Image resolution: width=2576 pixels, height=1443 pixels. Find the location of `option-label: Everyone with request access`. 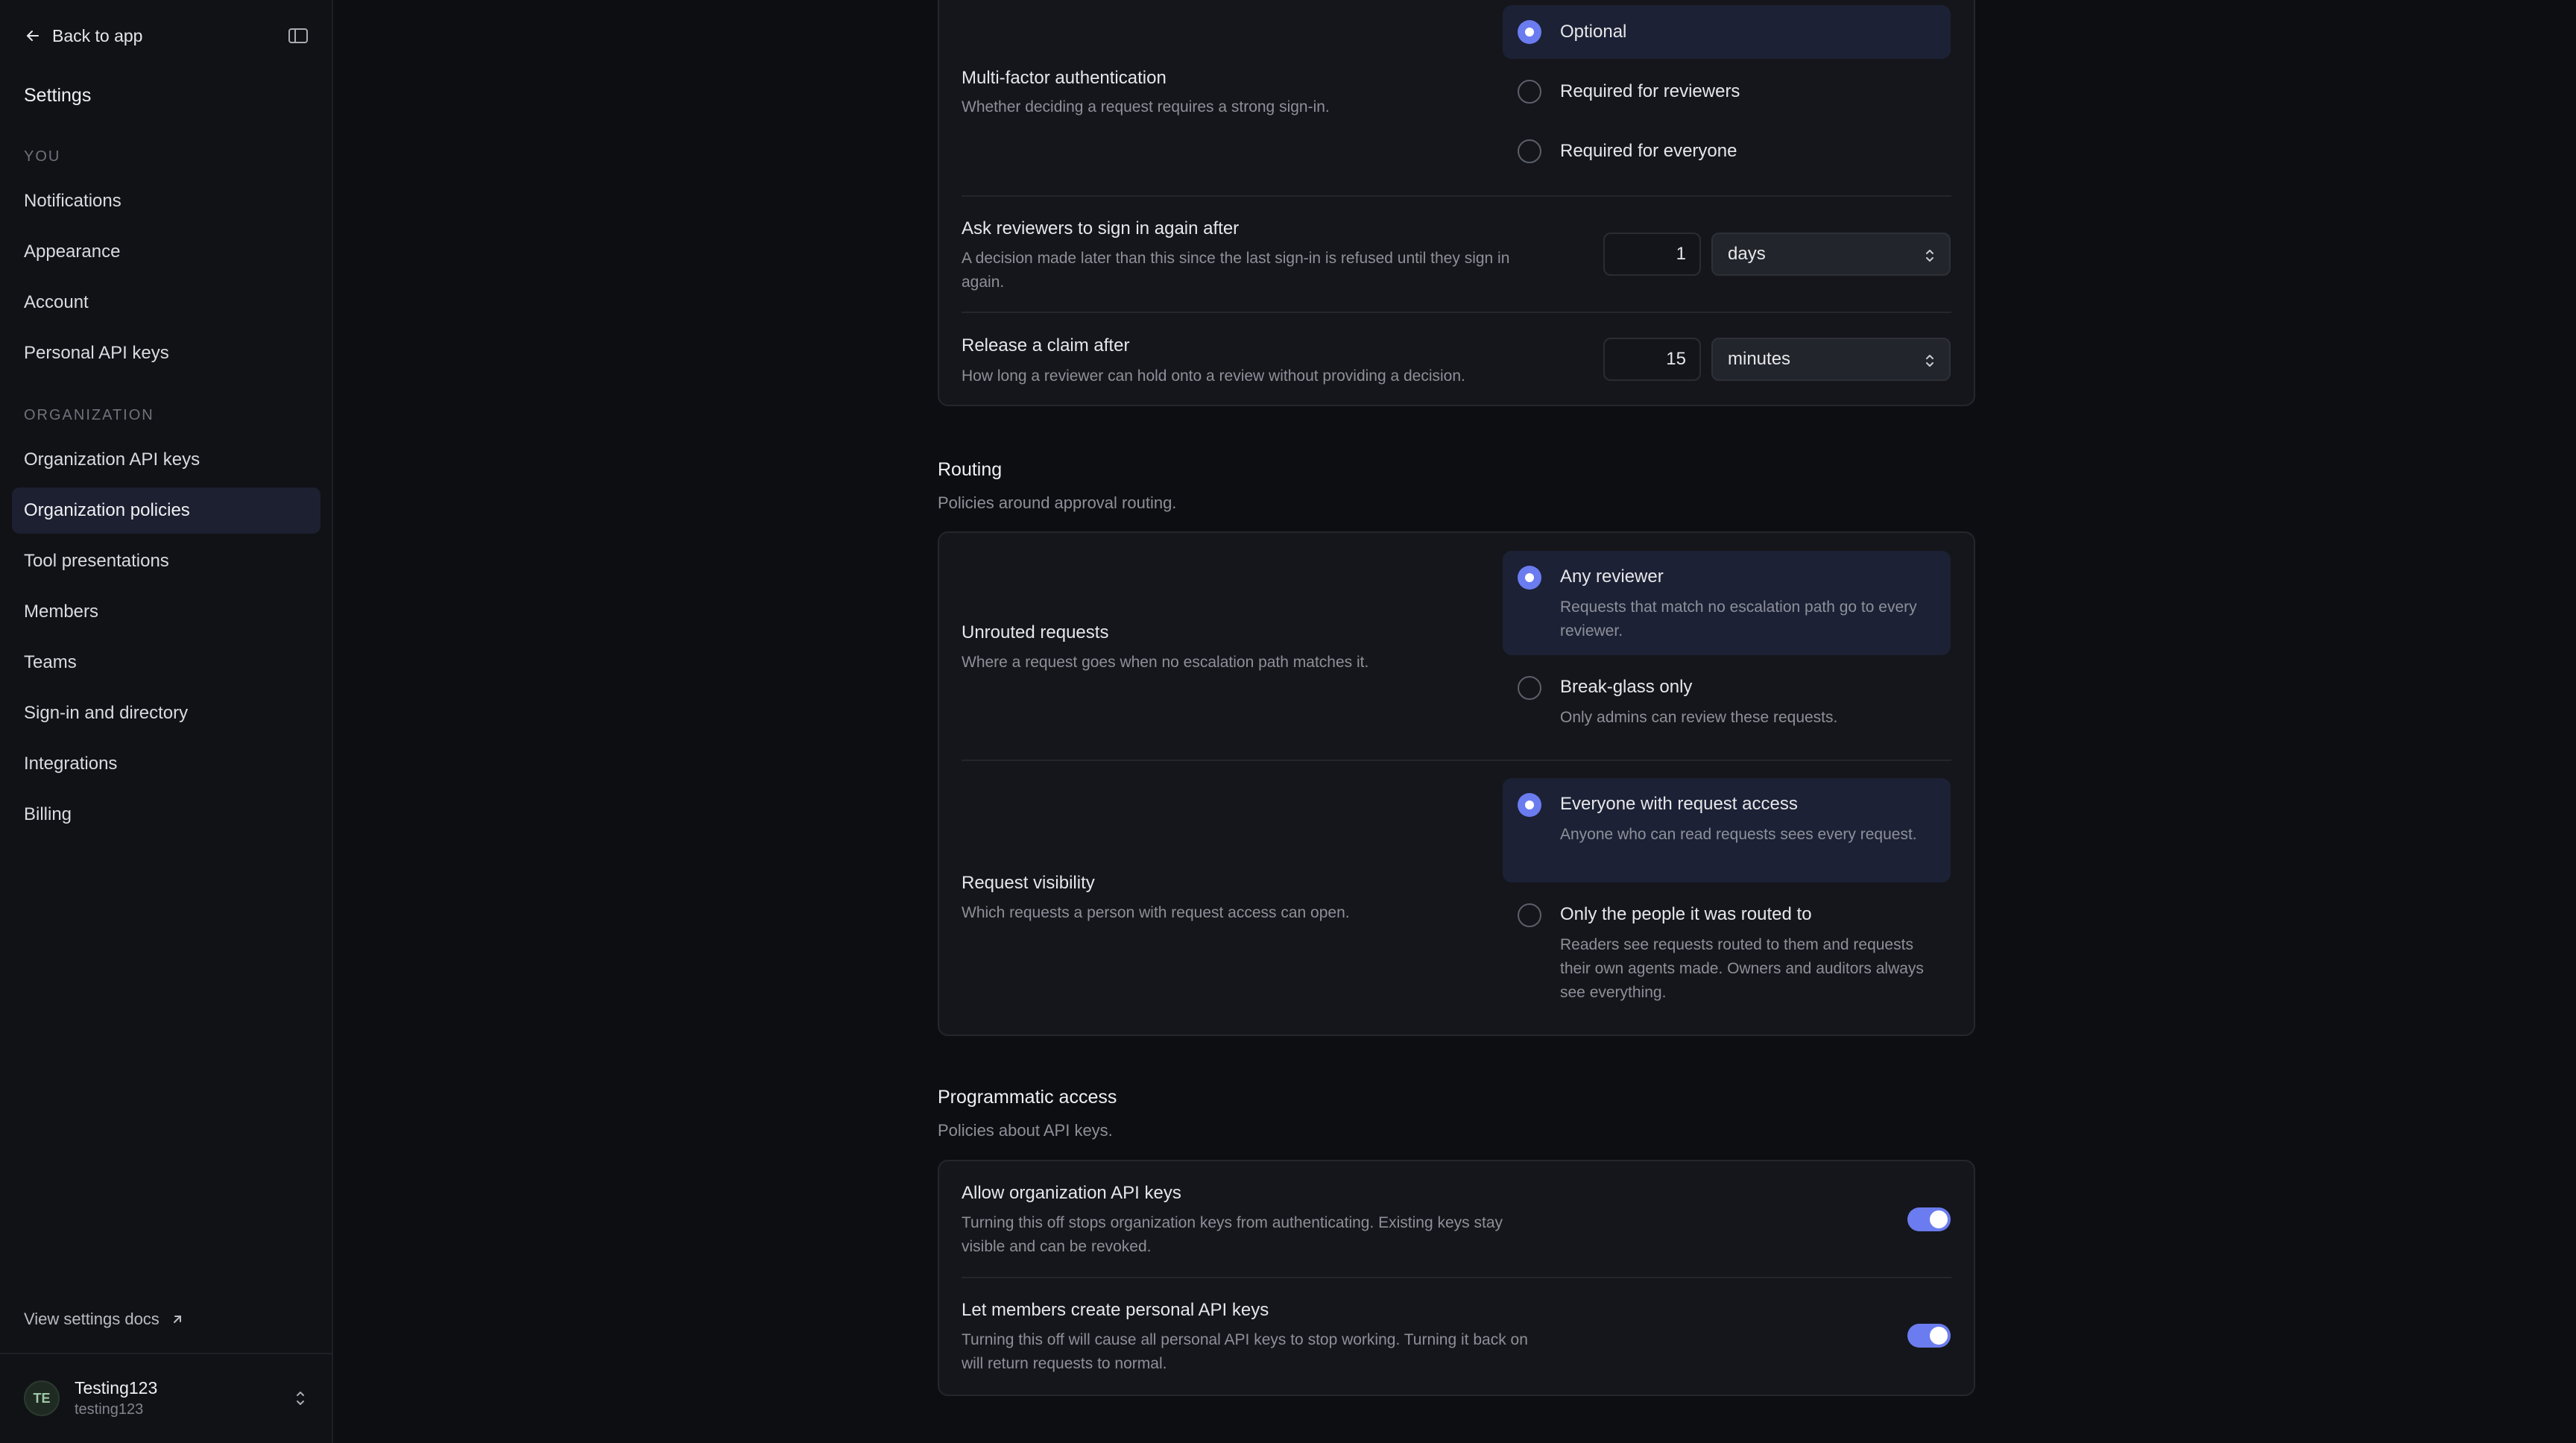

option-label: Everyone with request access is located at coordinates (1679, 804).